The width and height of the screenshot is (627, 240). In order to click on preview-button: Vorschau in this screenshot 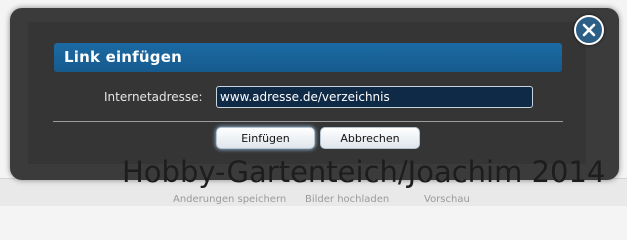, I will do `click(447, 199)`.